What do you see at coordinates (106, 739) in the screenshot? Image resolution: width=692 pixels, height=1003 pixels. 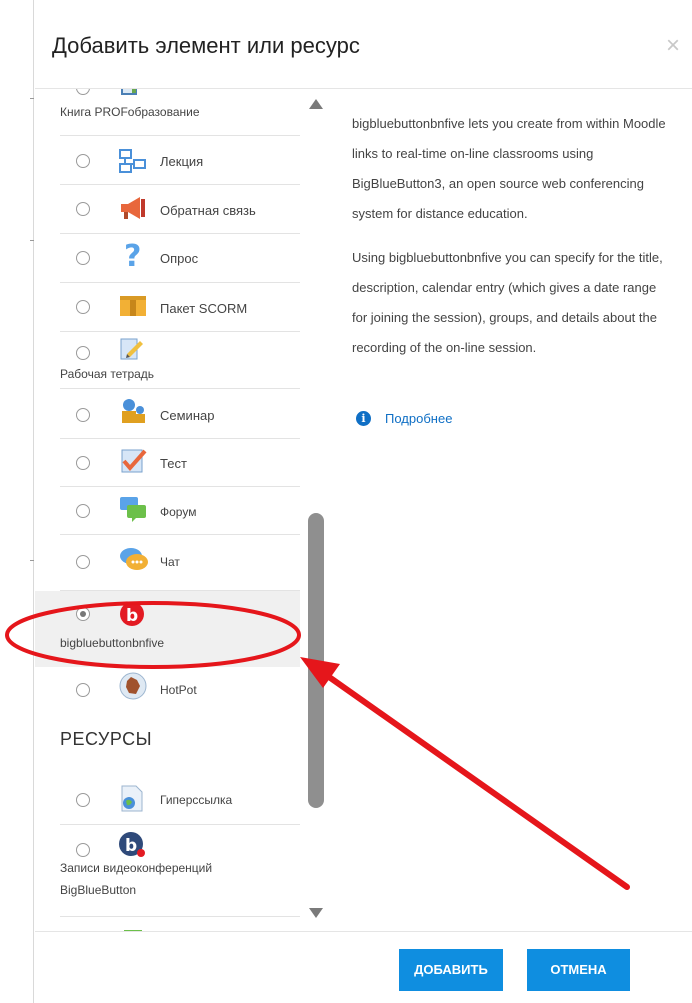 I see `resources-heading: РЕСУРСЫ` at bounding box center [106, 739].